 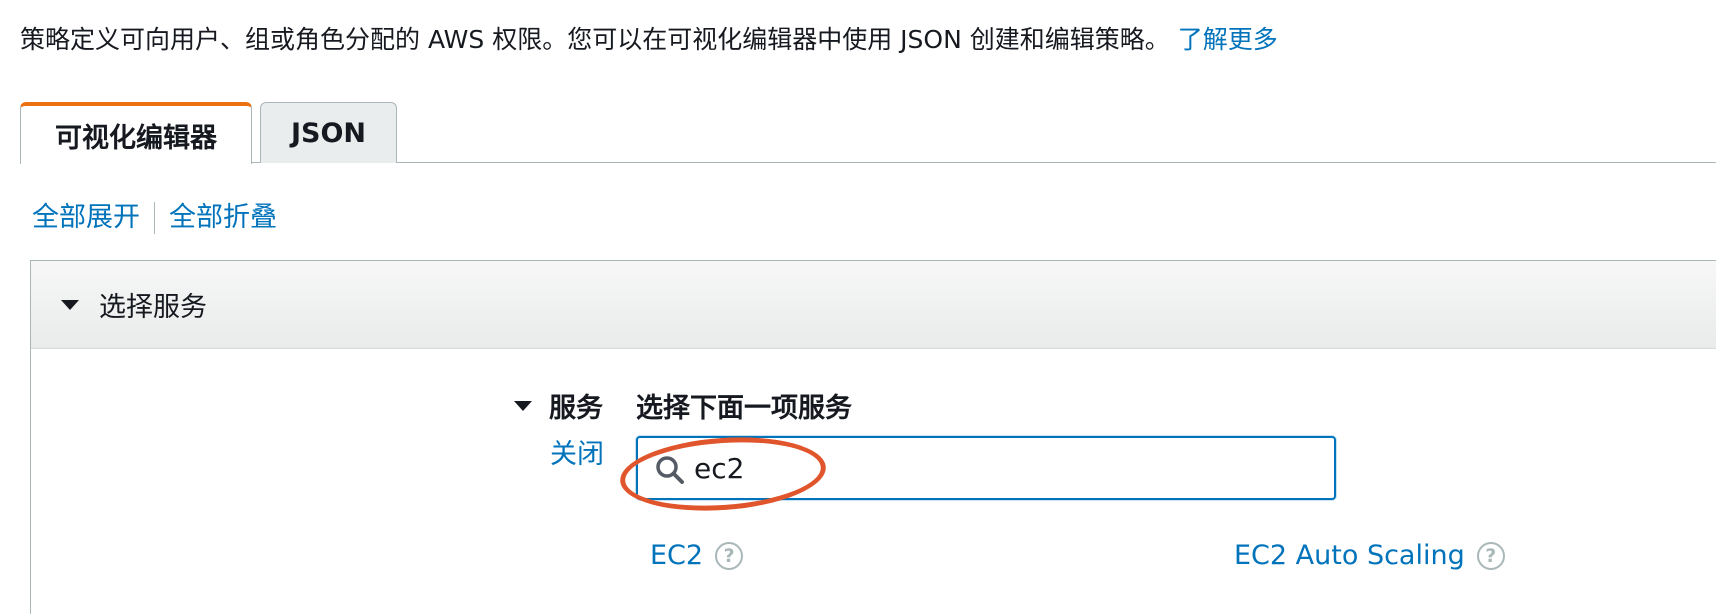 What do you see at coordinates (744, 408) in the screenshot?
I see `select-service-prompt: 选择下面一项服务` at bounding box center [744, 408].